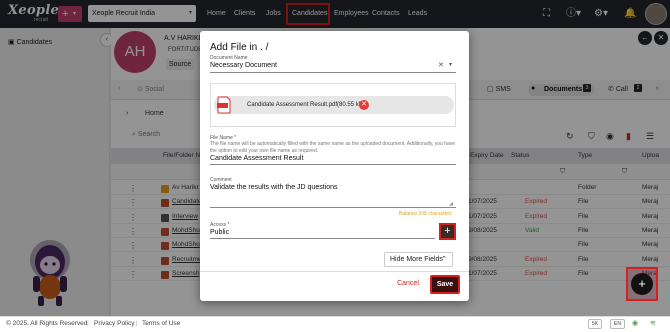 The height and width of the screenshot is (332, 670). Describe the element at coordinates (333, 72) in the screenshot. I see `document-name-underline` at that location.